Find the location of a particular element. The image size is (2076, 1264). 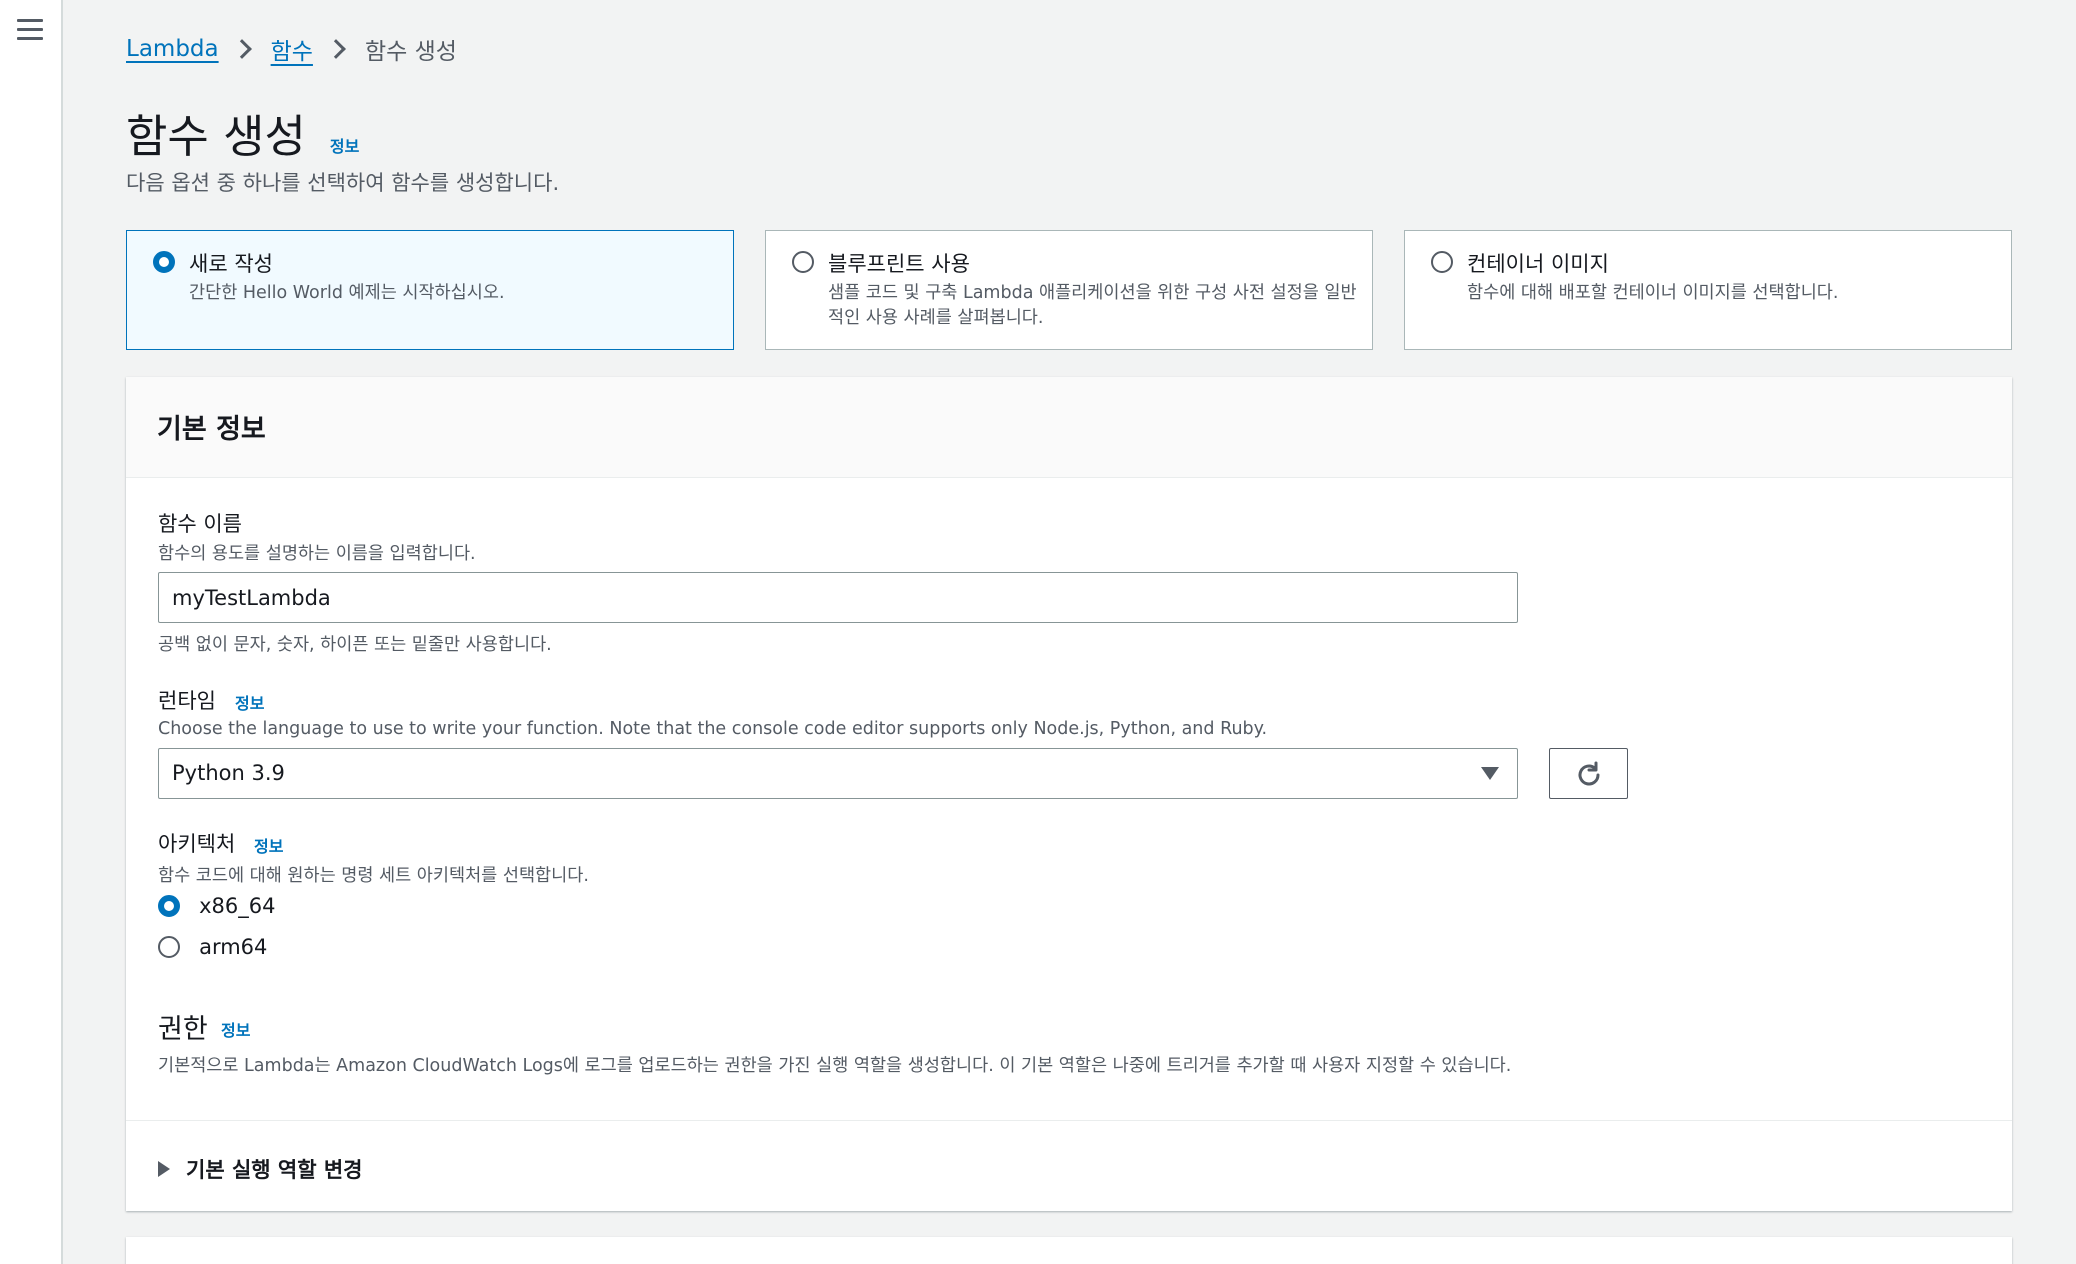

breadcrumb: Lambda 함수 함수 생성 is located at coordinates (291, 49).